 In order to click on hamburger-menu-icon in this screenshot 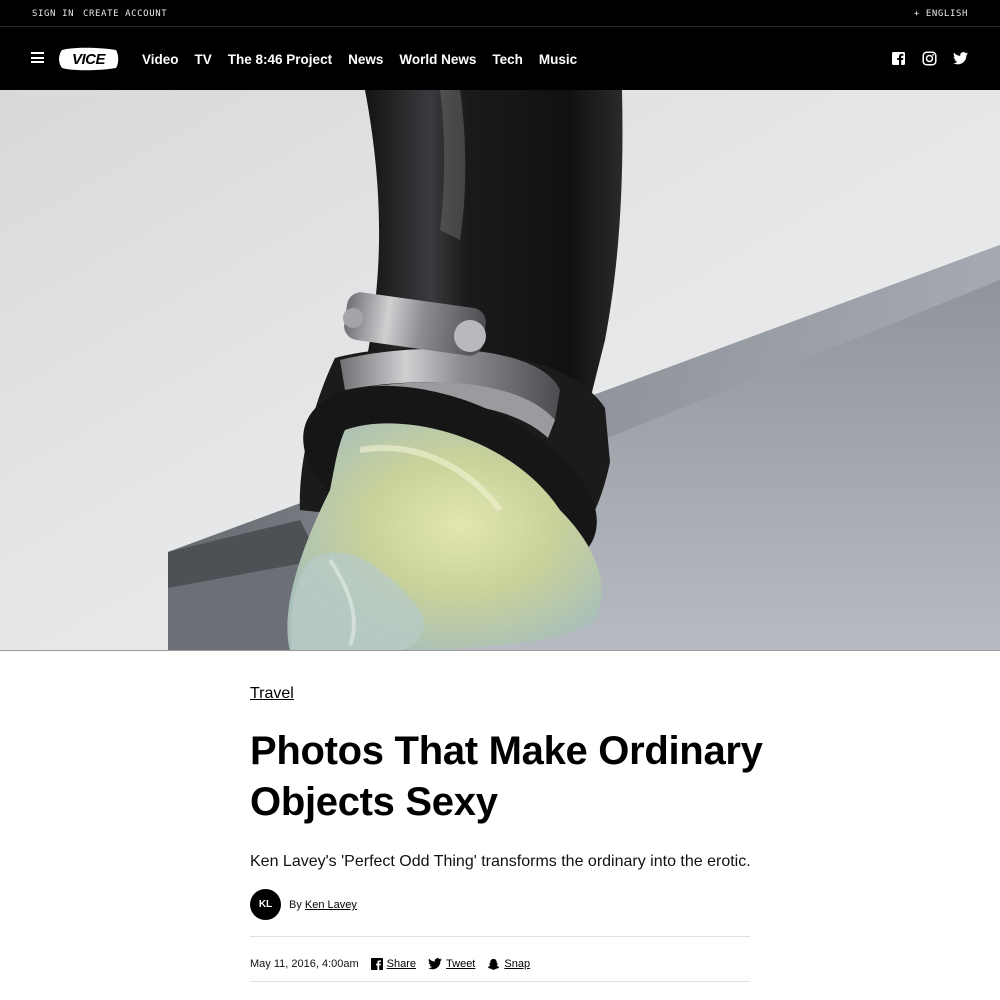, I will do `click(37, 57)`.